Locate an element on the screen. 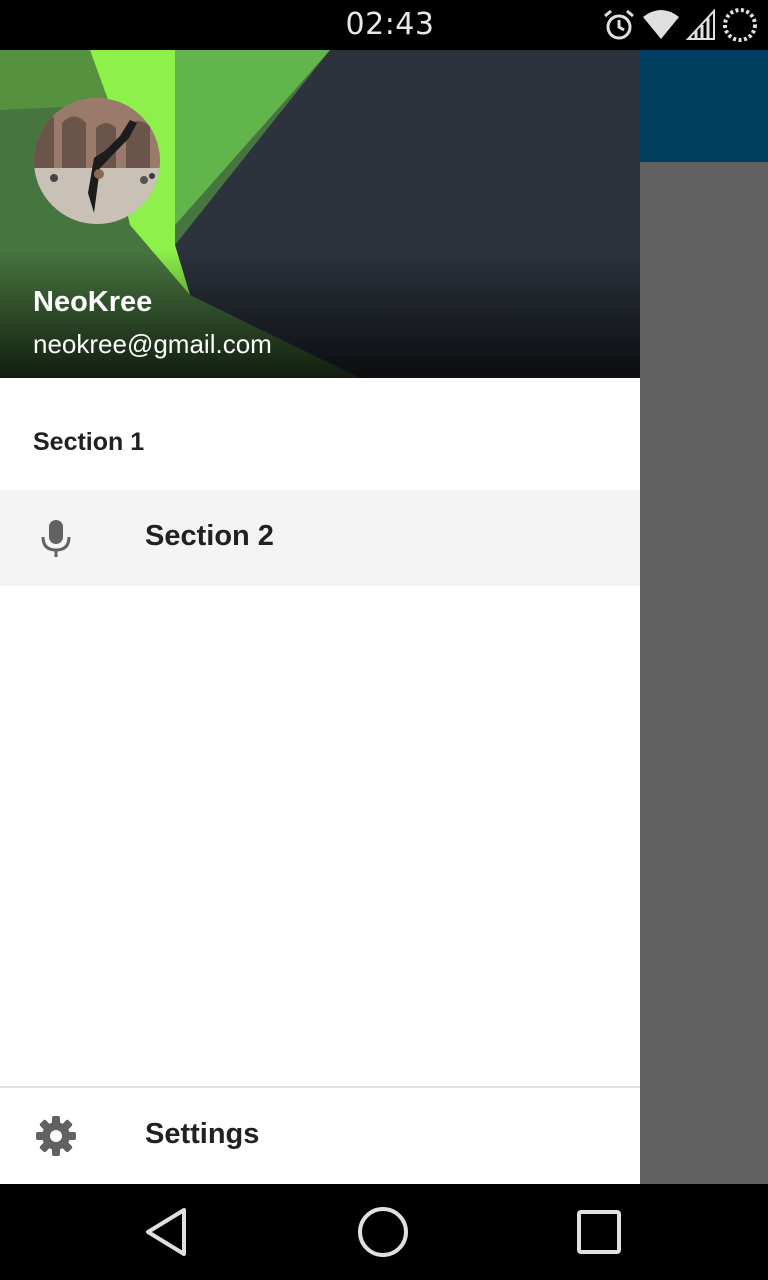 The height and width of the screenshot is (1280, 768). navigation-bar is located at coordinates (384, 1232).